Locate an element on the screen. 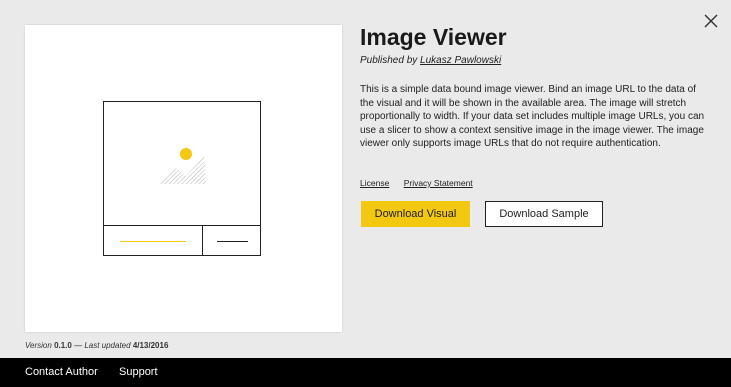 The width and height of the screenshot is (731, 387). author-link: Lukasz Pawlowski is located at coordinates (460, 60).